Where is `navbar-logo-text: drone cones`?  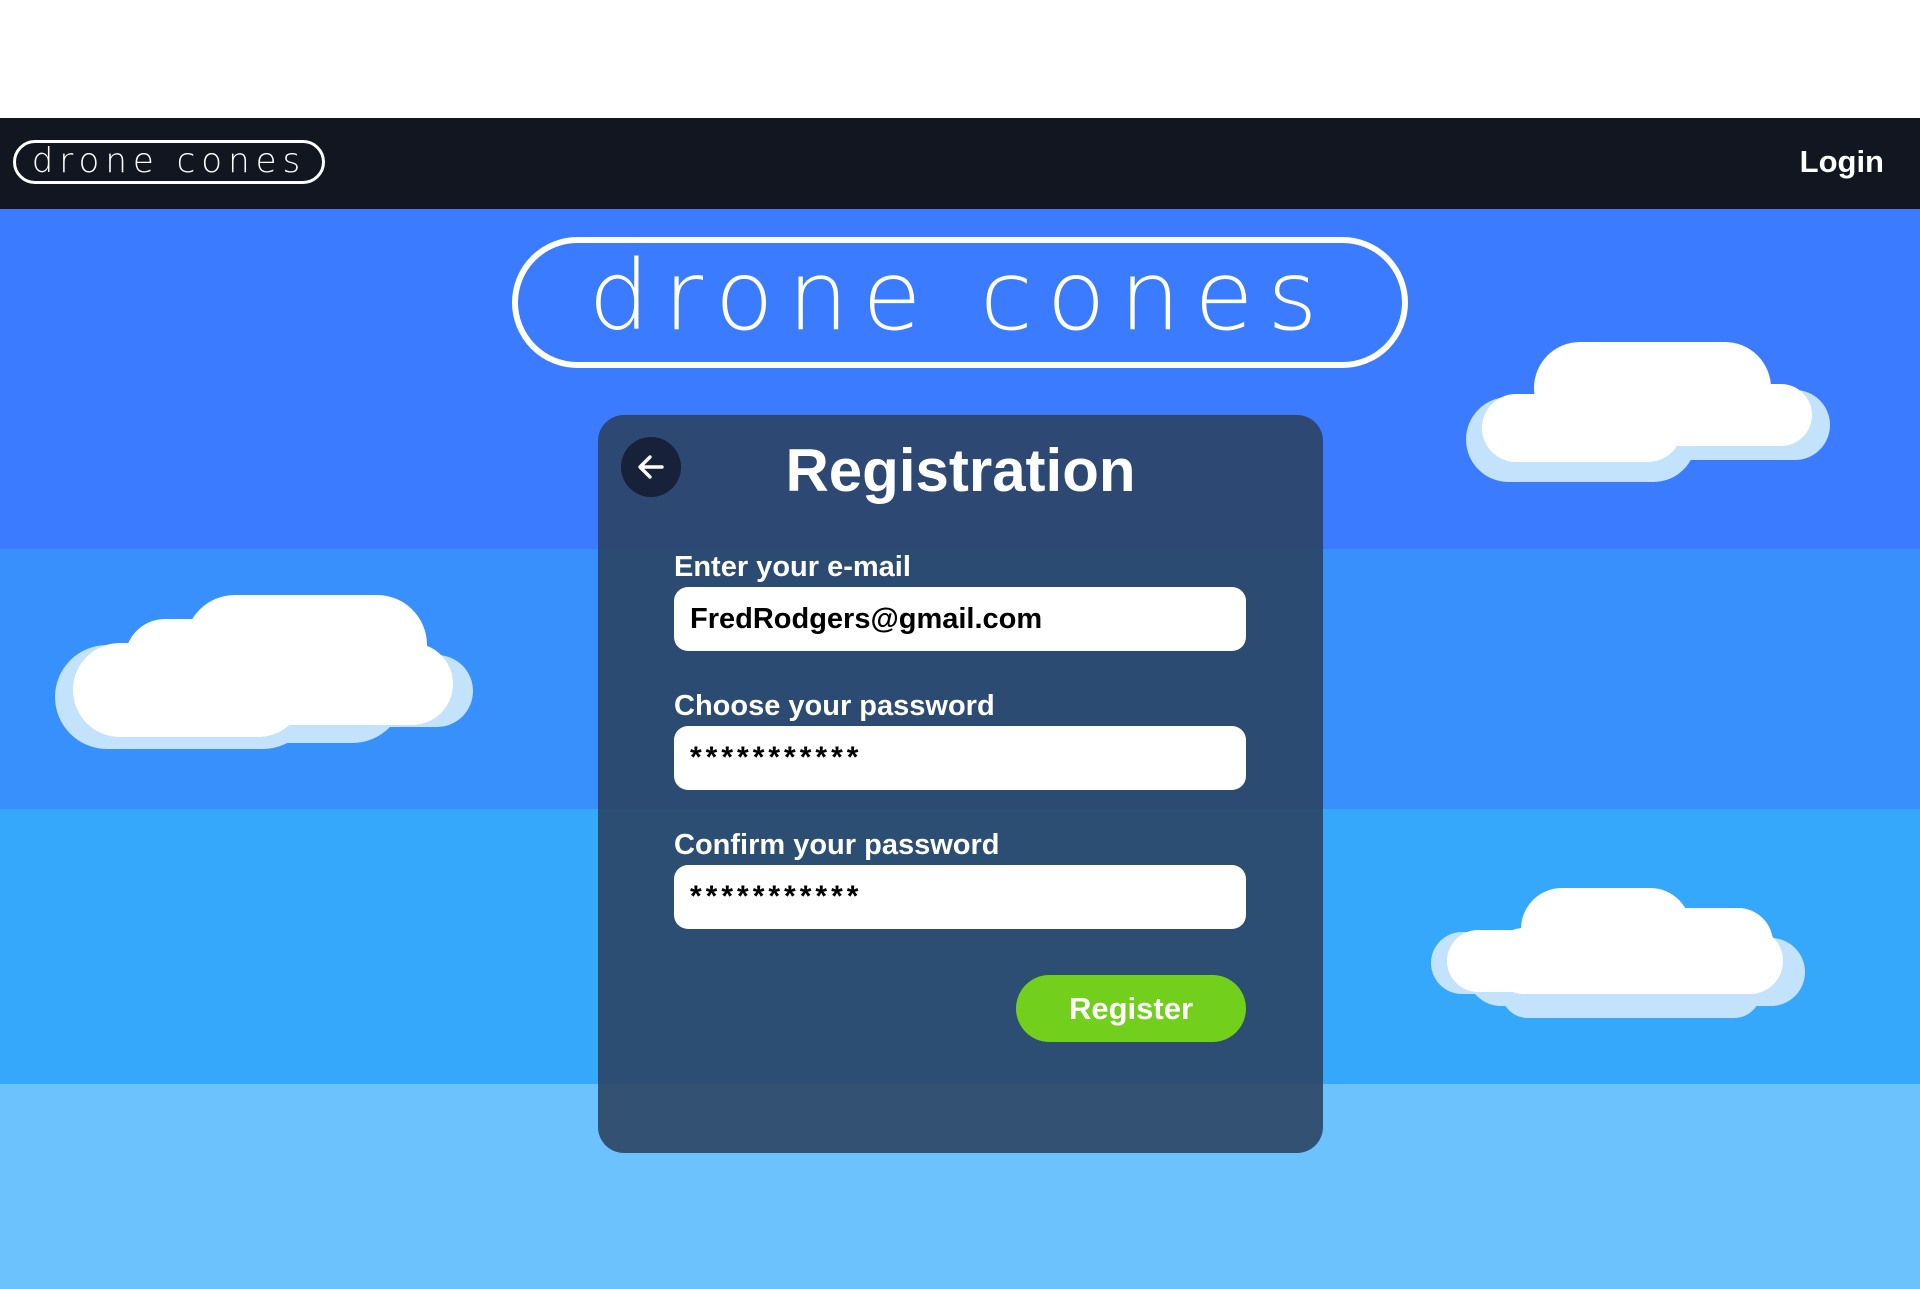 navbar-logo-text: drone cones is located at coordinates (169, 161).